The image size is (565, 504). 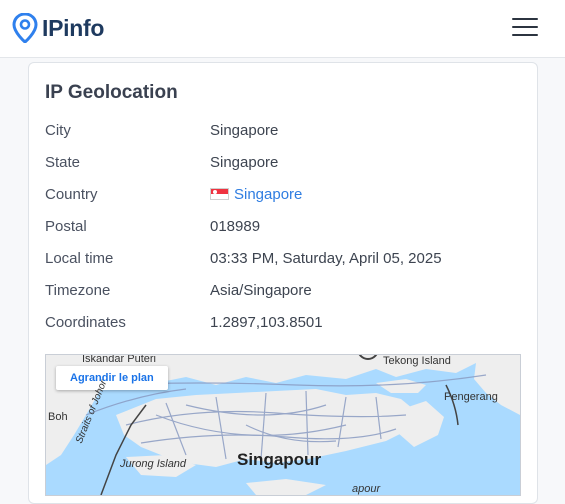 What do you see at coordinates (326, 258) in the screenshot?
I see `row-value: 03:33 PM, Saturday, April 05, 2025` at bounding box center [326, 258].